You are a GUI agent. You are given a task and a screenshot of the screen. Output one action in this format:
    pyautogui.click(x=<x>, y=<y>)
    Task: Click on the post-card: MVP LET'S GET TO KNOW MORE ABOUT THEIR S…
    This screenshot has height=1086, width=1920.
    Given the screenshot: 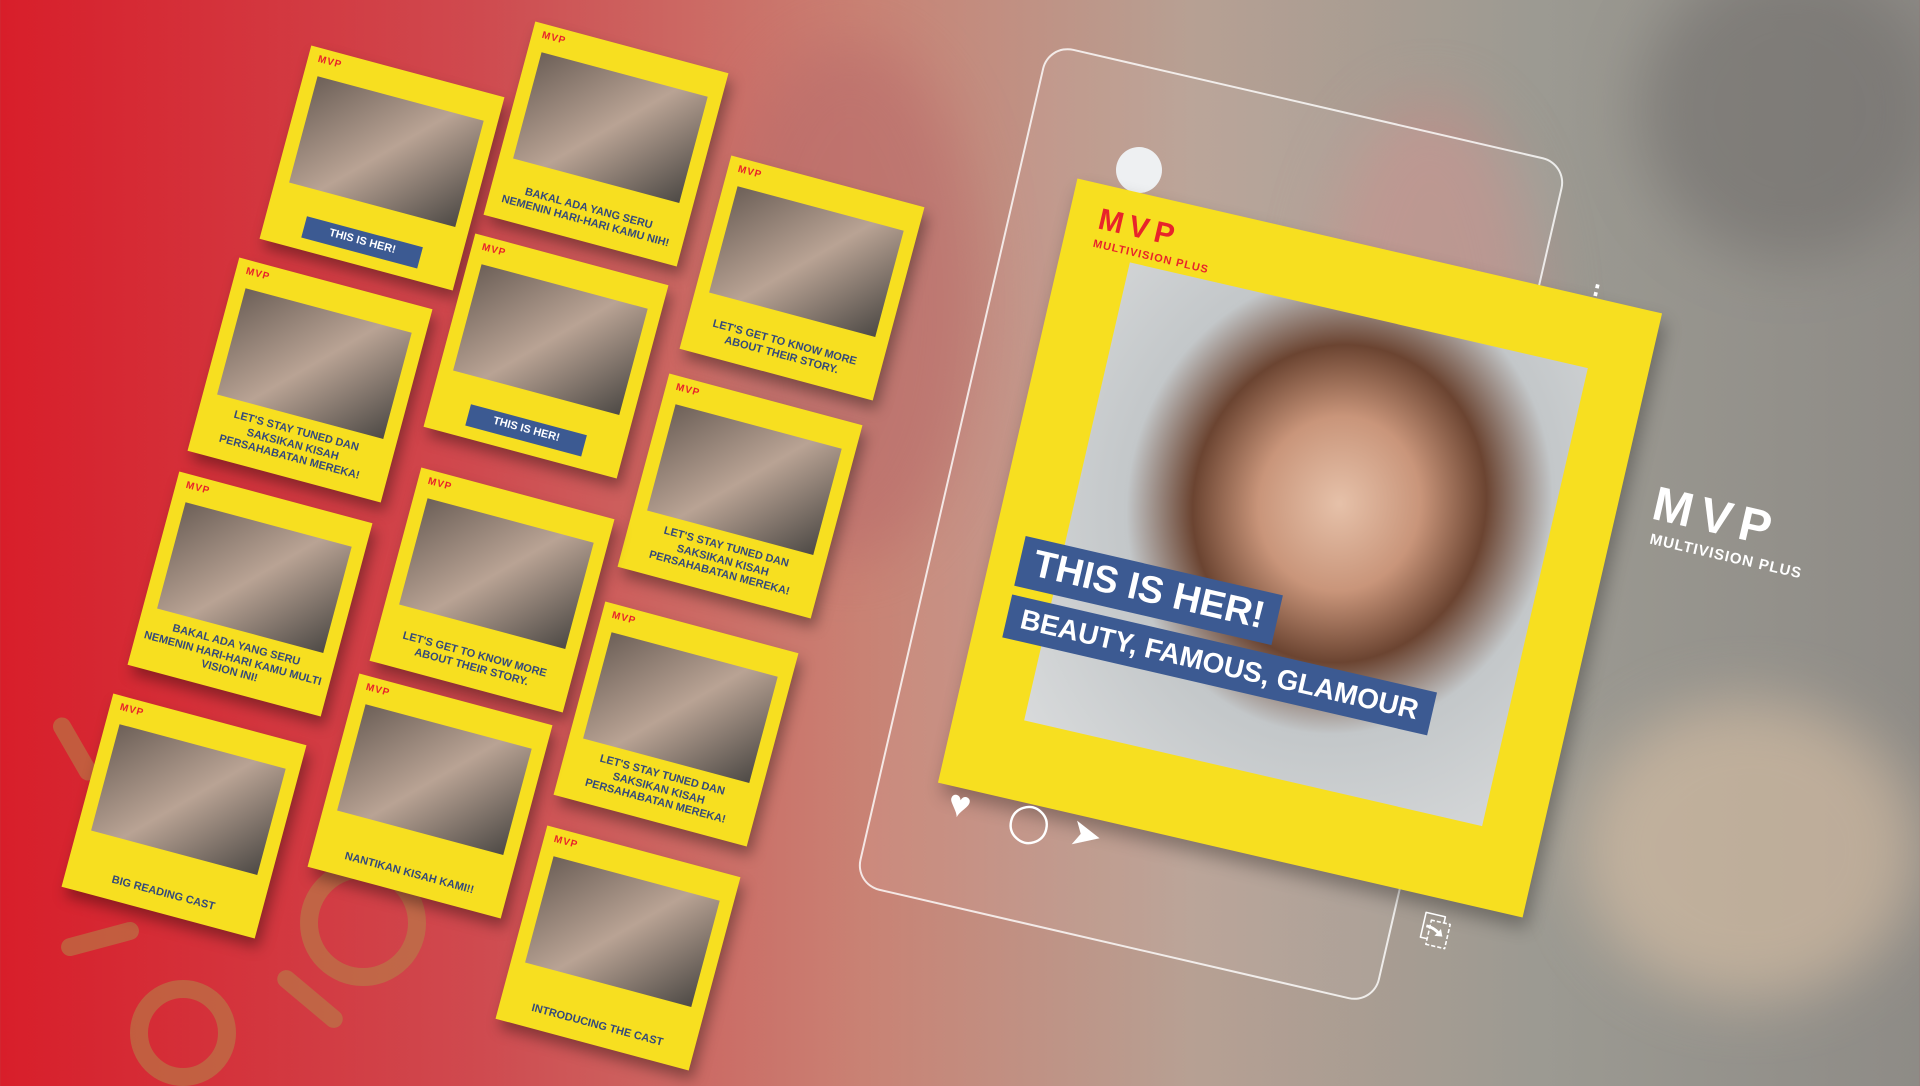 What is the action you would take?
    pyautogui.click(x=492, y=590)
    